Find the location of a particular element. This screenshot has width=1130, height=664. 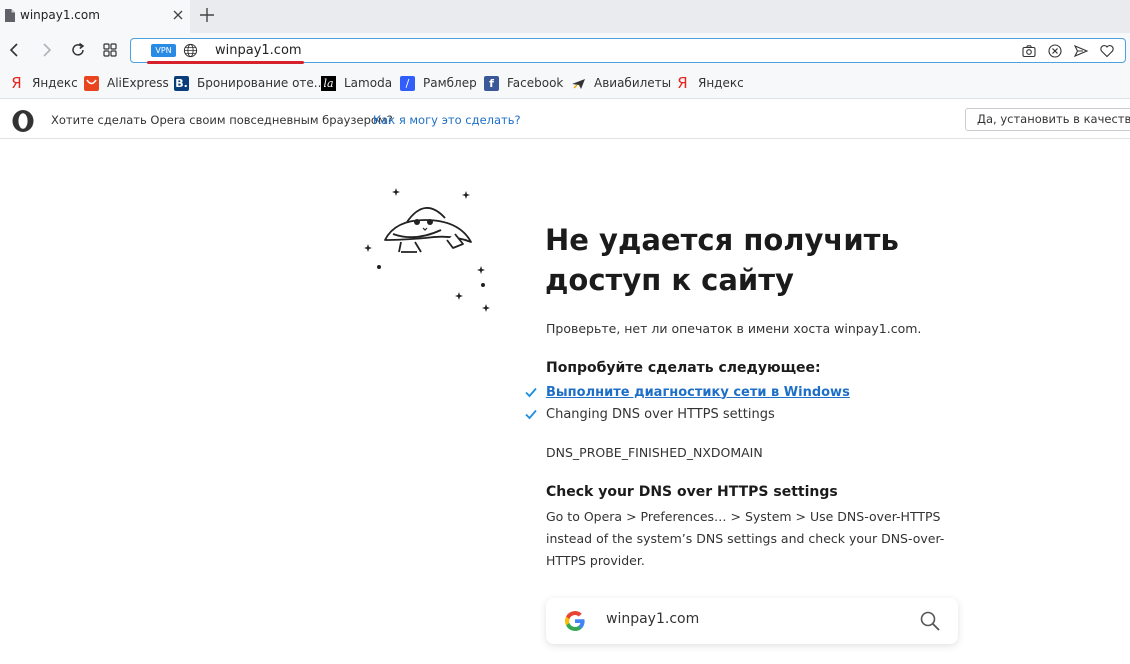

forward-icon is located at coordinates (46, 50).